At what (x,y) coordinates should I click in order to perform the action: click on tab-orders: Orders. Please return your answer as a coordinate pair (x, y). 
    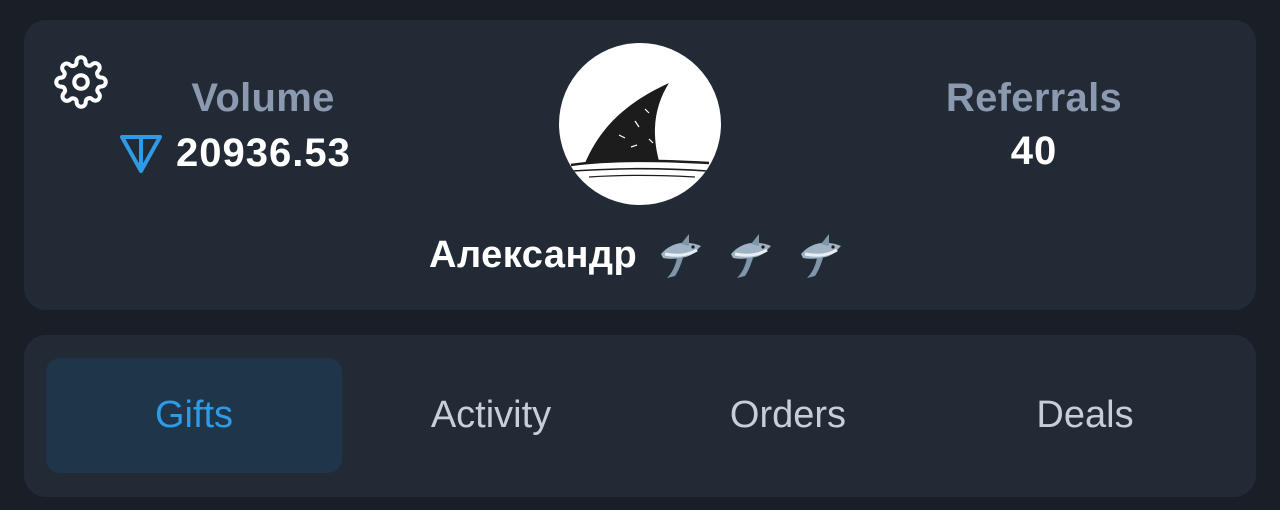
    Looking at the image, I should click on (788, 415).